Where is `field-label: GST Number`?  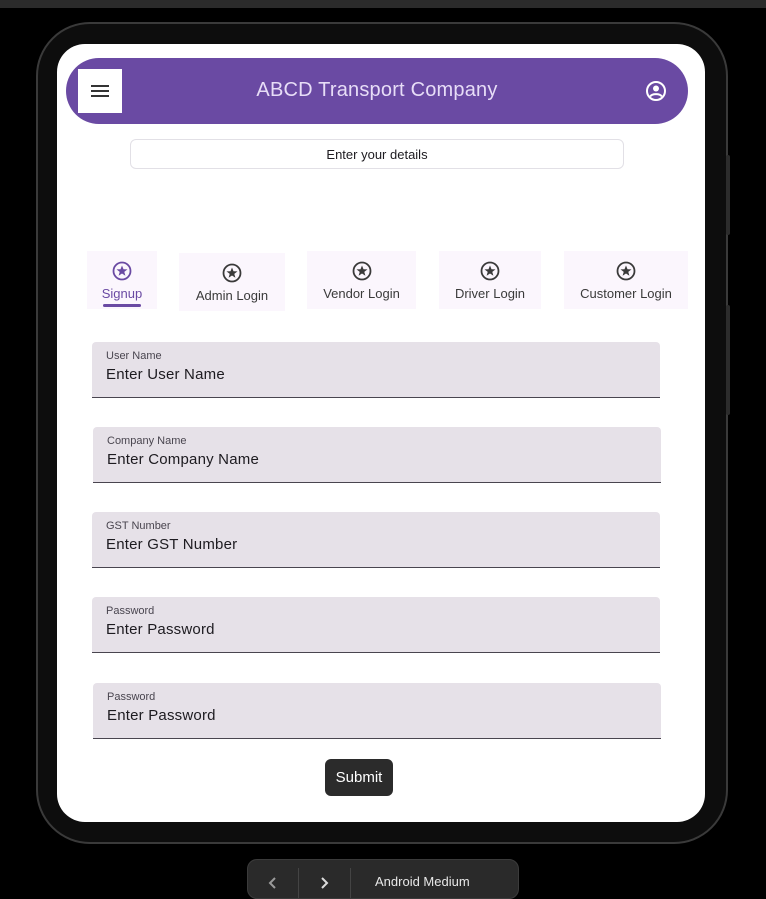 field-label: GST Number is located at coordinates (138, 526).